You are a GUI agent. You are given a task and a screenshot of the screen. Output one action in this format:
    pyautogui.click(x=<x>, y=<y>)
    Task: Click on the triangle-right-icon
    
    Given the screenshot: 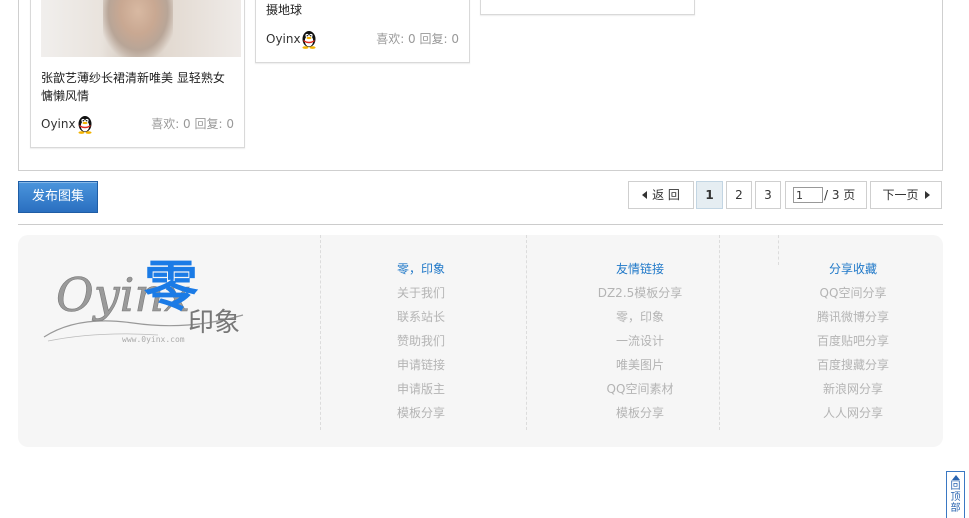 What is the action you would take?
    pyautogui.click(x=927, y=194)
    